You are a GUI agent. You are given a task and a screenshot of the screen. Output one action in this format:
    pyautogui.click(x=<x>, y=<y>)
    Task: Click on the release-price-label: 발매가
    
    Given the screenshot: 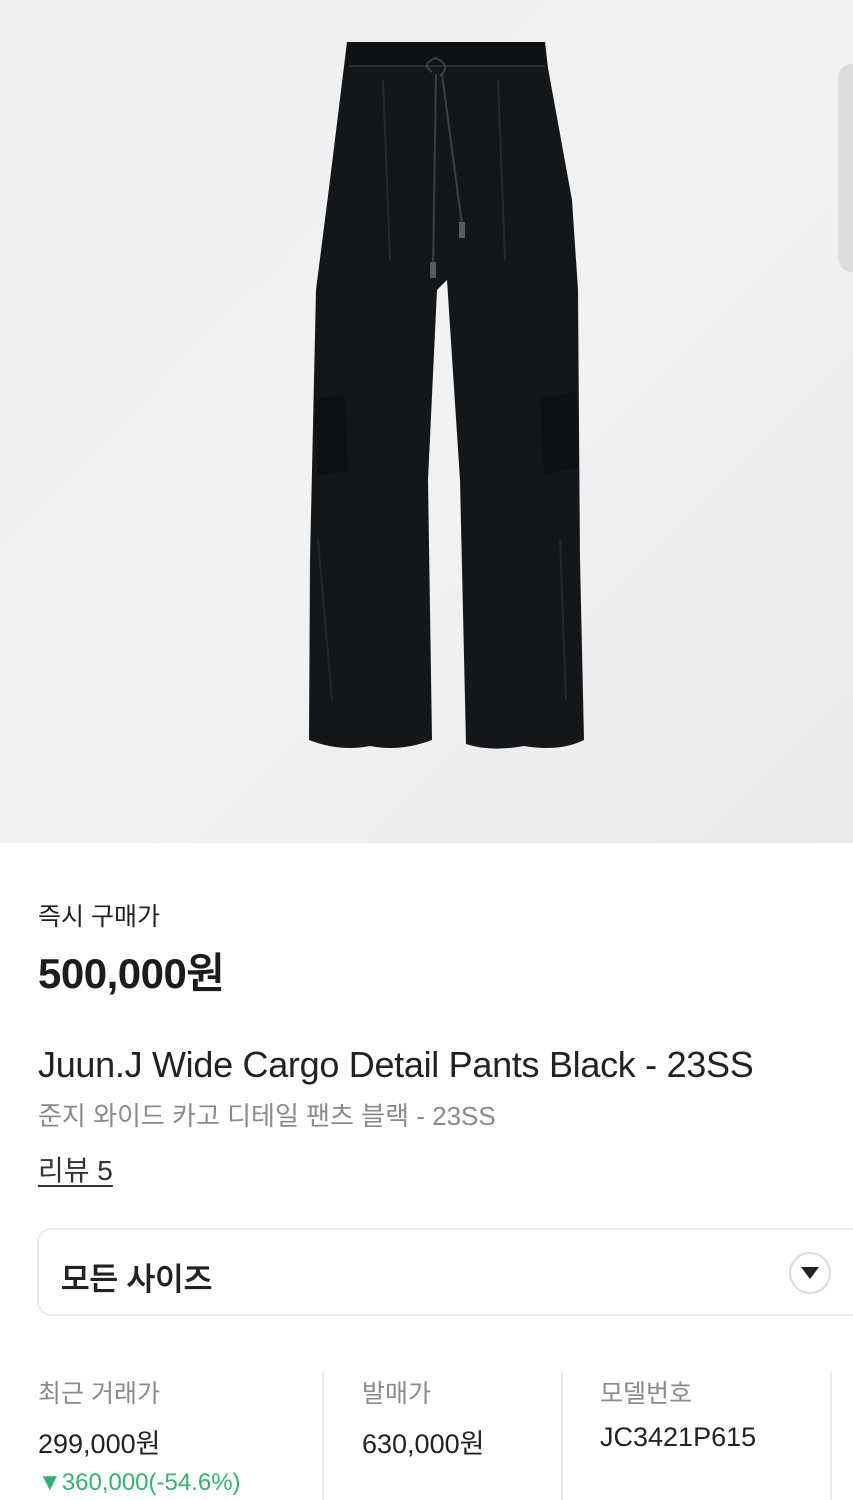 What is the action you would take?
    pyautogui.click(x=397, y=1394)
    